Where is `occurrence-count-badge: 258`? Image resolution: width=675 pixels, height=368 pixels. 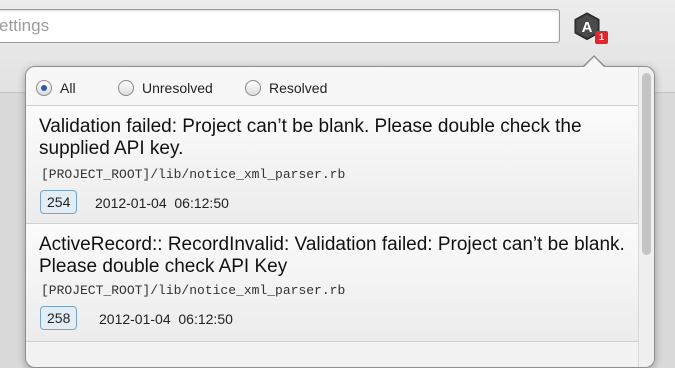 occurrence-count-badge: 258 is located at coordinates (59, 318).